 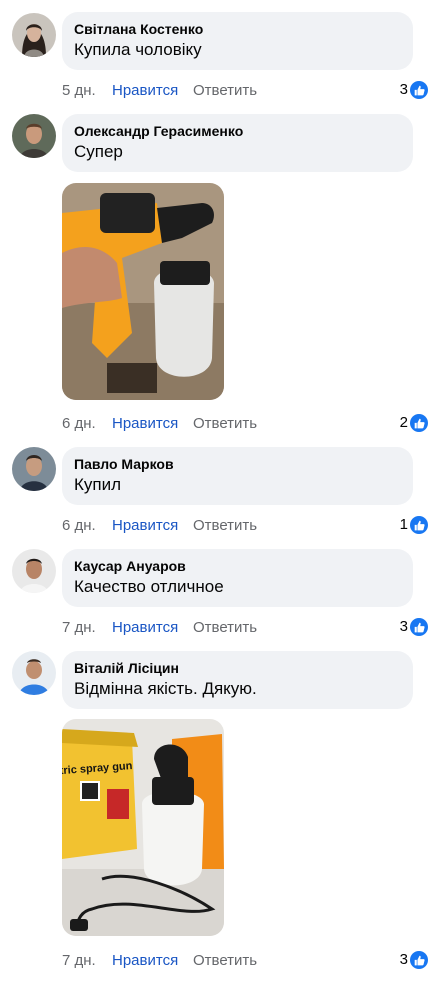 What do you see at coordinates (149, 586) in the screenshot?
I see `comment-text: Качество отличное` at bounding box center [149, 586].